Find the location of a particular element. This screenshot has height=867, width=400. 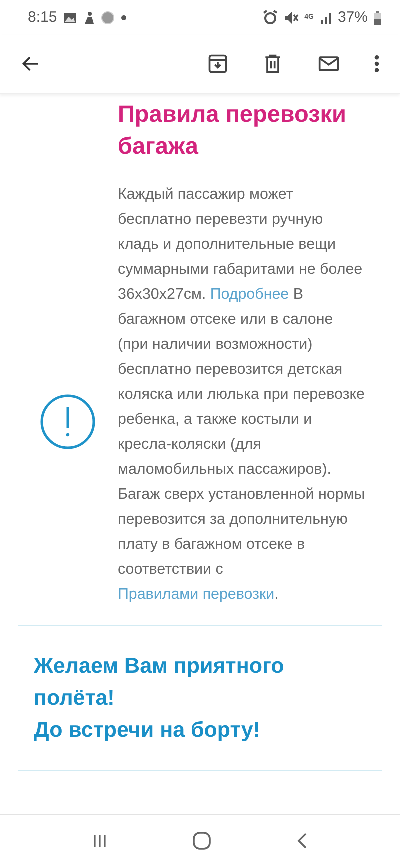

recents-icon is located at coordinates (100, 841).